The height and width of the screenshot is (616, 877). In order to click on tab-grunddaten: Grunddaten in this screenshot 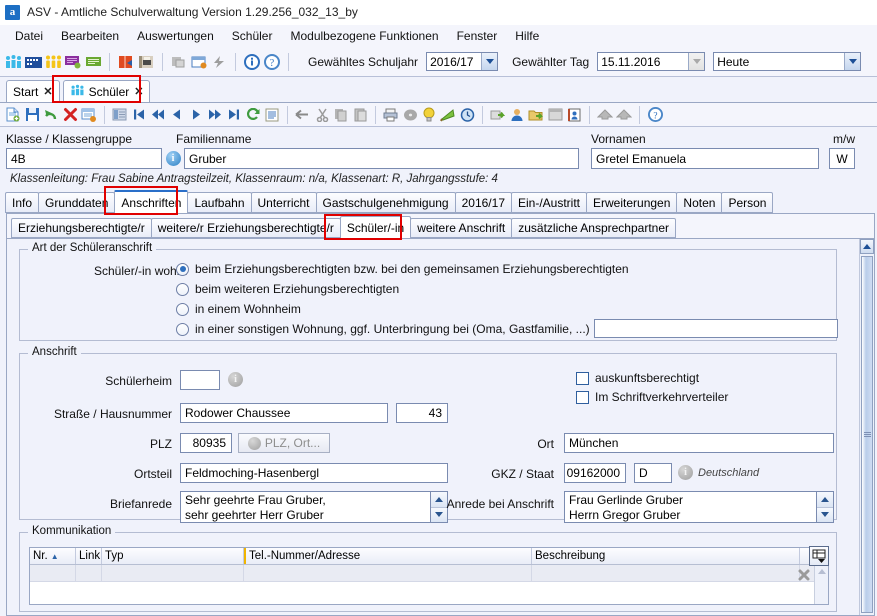, I will do `click(77, 202)`.